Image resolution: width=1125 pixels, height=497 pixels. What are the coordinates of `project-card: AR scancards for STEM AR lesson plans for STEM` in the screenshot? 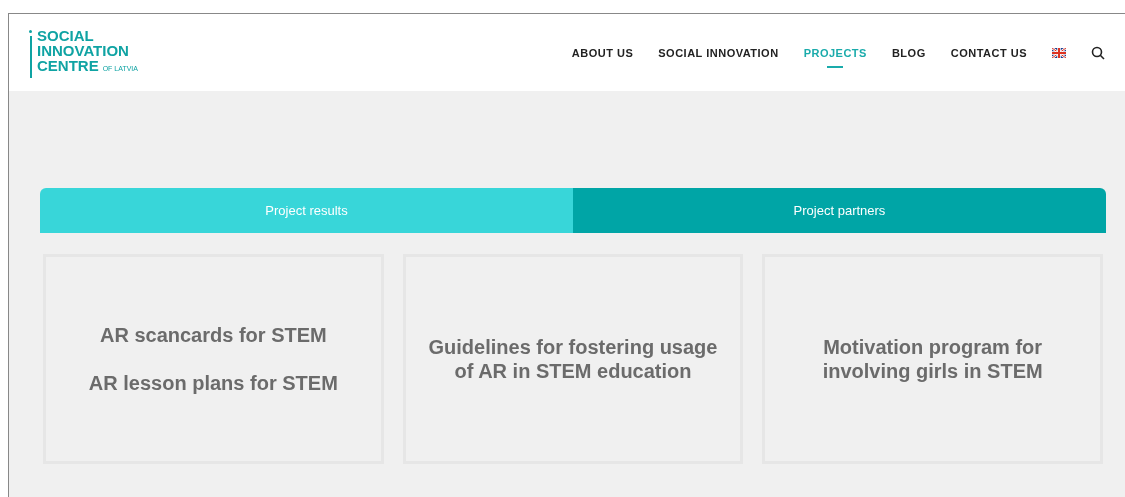 It's located at (213, 359).